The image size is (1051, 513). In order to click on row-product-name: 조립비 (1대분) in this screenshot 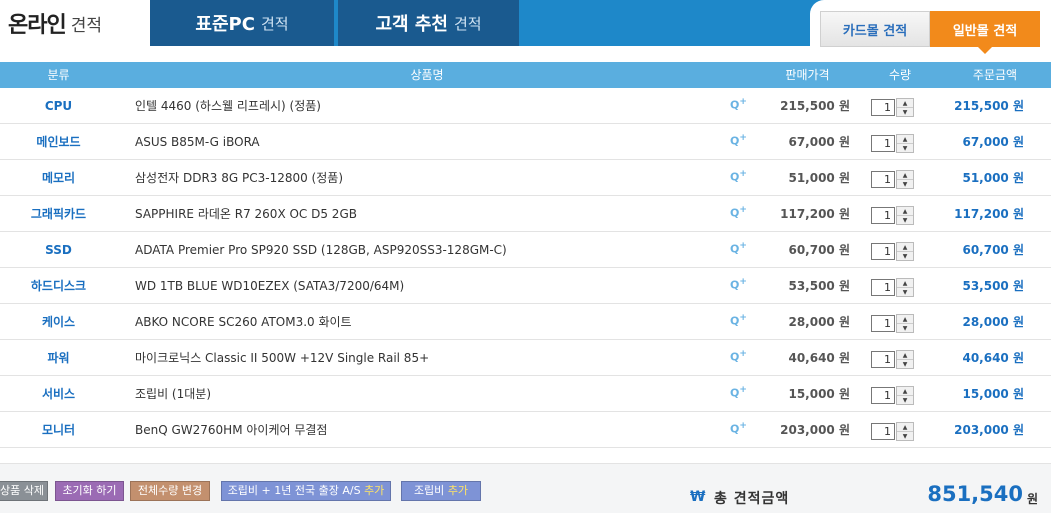, I will do `click(173, 394)`.